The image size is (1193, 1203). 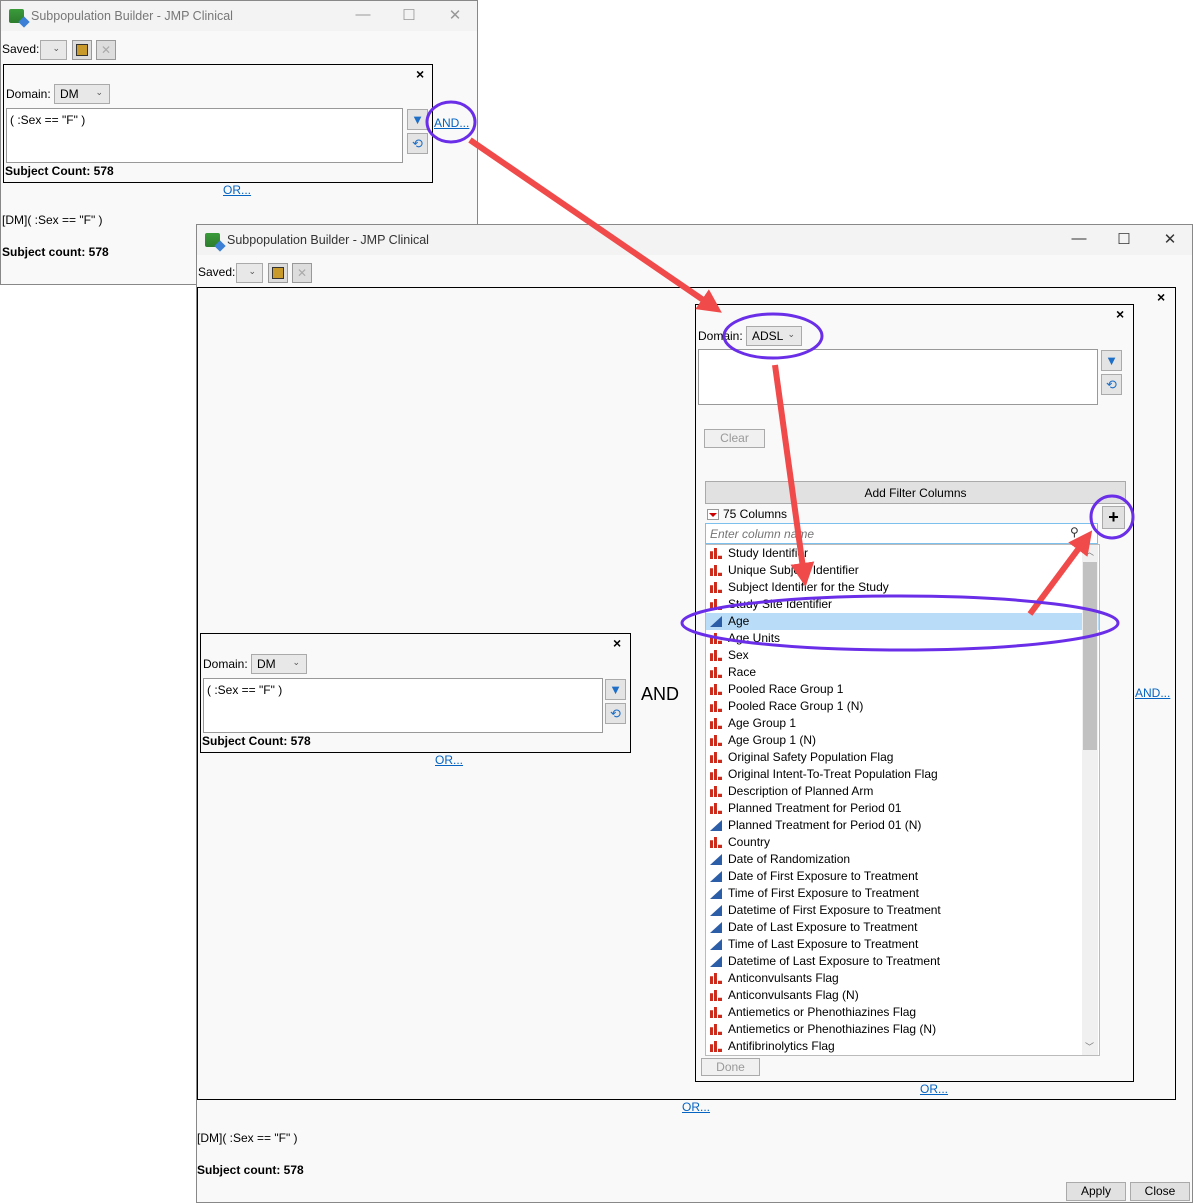 What do you see at coordinates (247, 1138) in the screenshot?
I see `summary-expression: [DM]( :Sex == "F" )` at bounding box center [247, 1138].